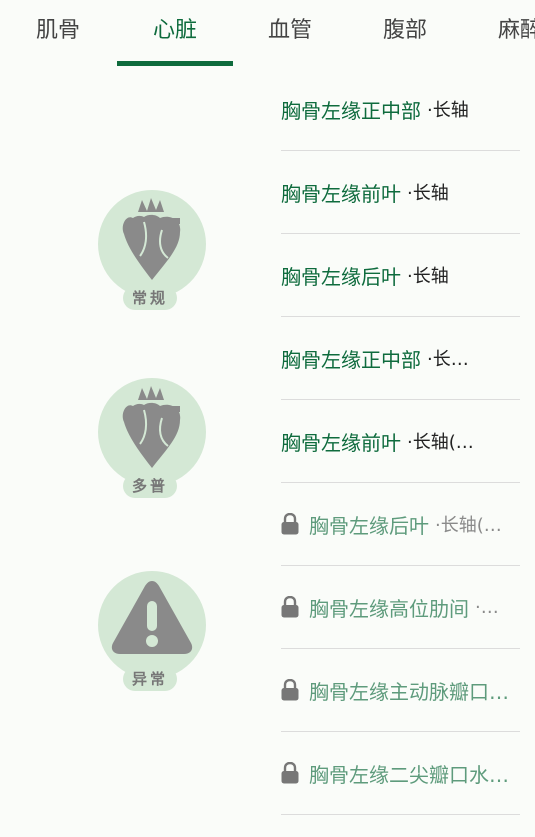 The height and width of the screenshot is (837, 535). I want to click on active-tab-indicator, so click(175, 63).